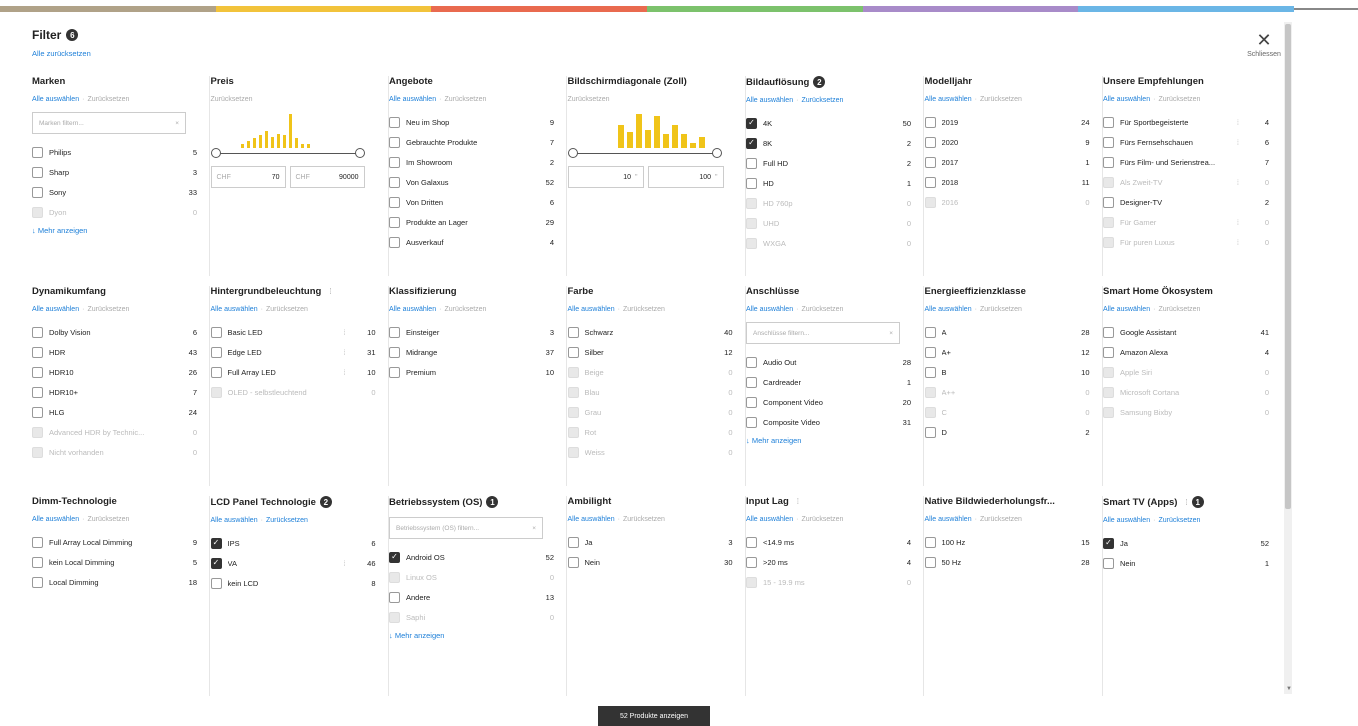  What do you see at coordinates (1186, 543) in the screenshot?
I see `filter-option: ✓ Ja 52` at bounding box center [1186, 543].